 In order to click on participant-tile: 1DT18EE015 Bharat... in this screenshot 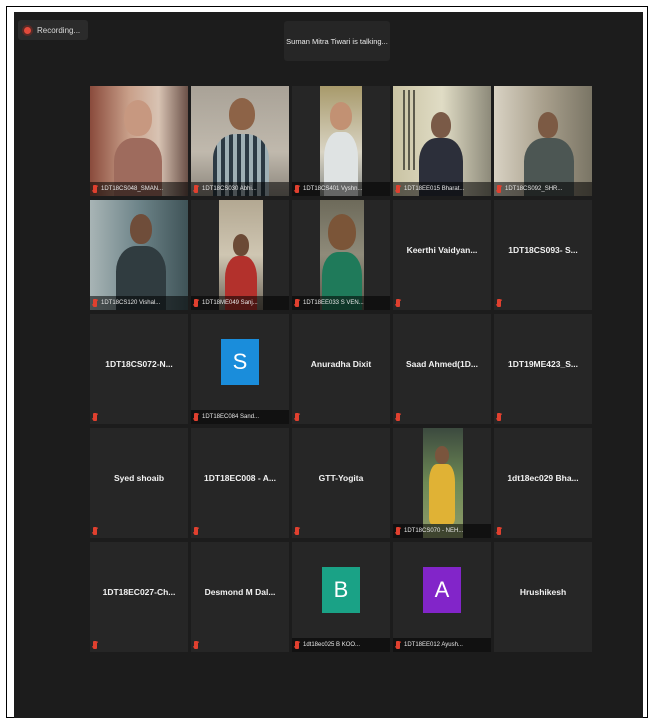, I will do `click(442, 141)`.